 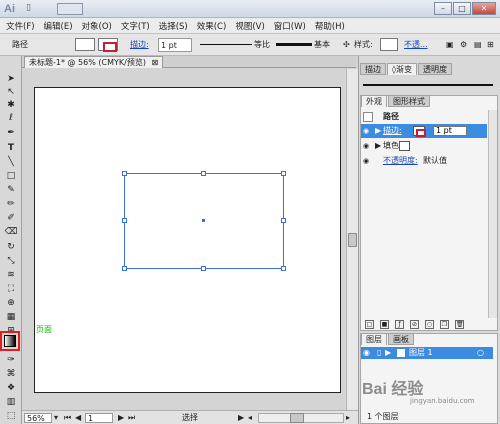 I want to click on next-artboard-icon: ▶, so click(x=121, y=418).